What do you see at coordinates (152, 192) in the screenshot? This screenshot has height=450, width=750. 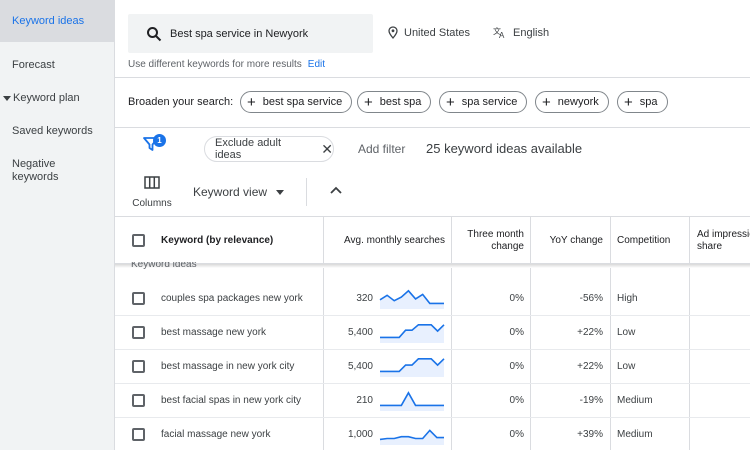 I see `columns-button: Columns` at bounding box center [152, 192].